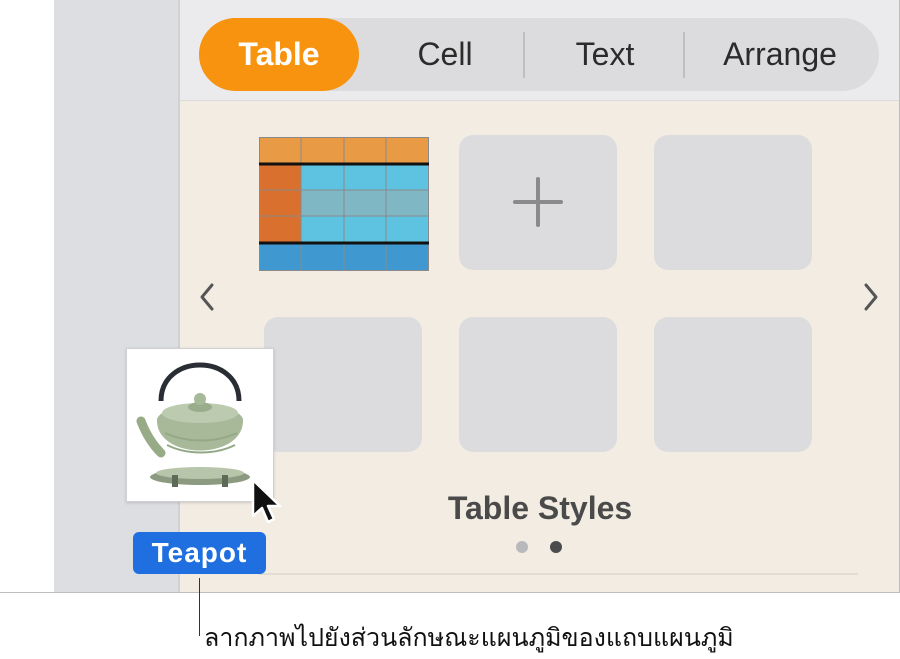 The image size is (900, 659). I want to click on tab-header: Table Cell Text Arrange, so click(539, 50).